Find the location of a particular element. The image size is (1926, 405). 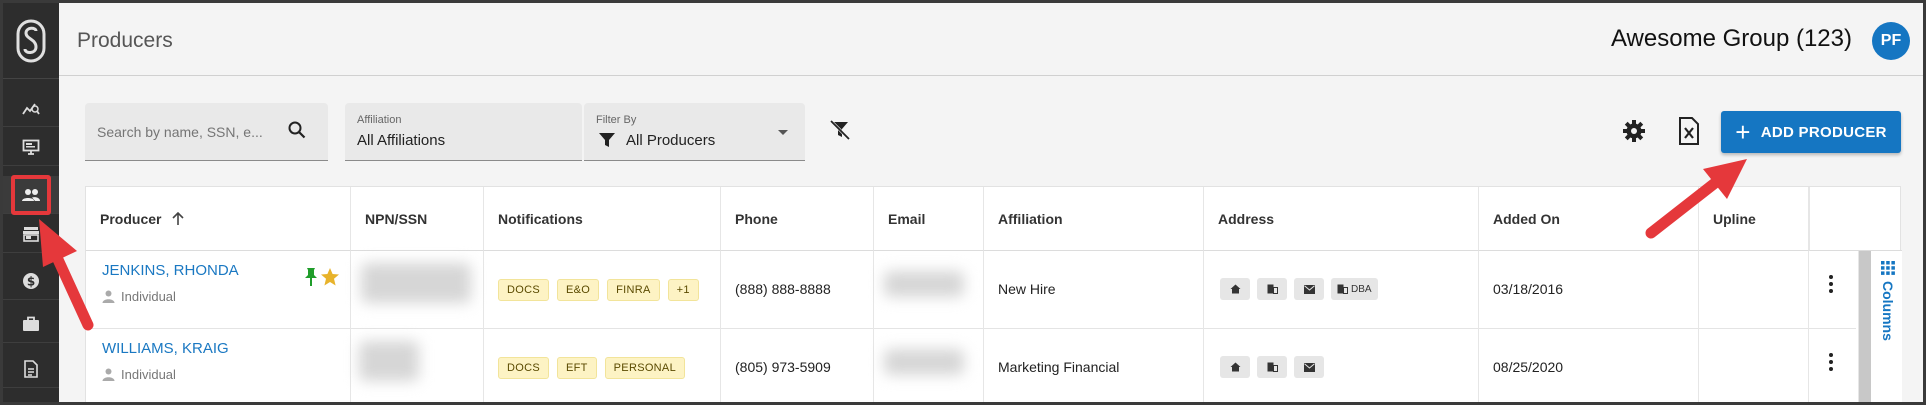

notification-badge: FINRA is located at coordinates (633, 290).